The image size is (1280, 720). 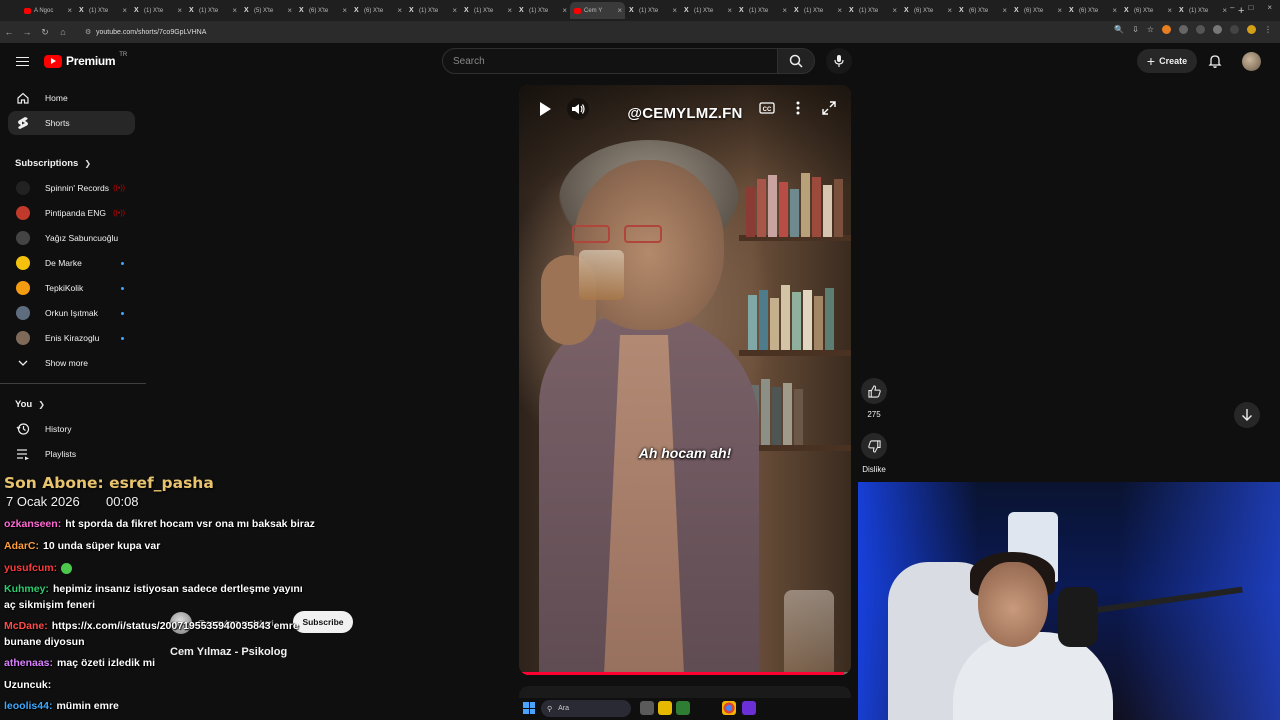 I want to click on subscription-item: De Marke, so click(x=71, y=263).